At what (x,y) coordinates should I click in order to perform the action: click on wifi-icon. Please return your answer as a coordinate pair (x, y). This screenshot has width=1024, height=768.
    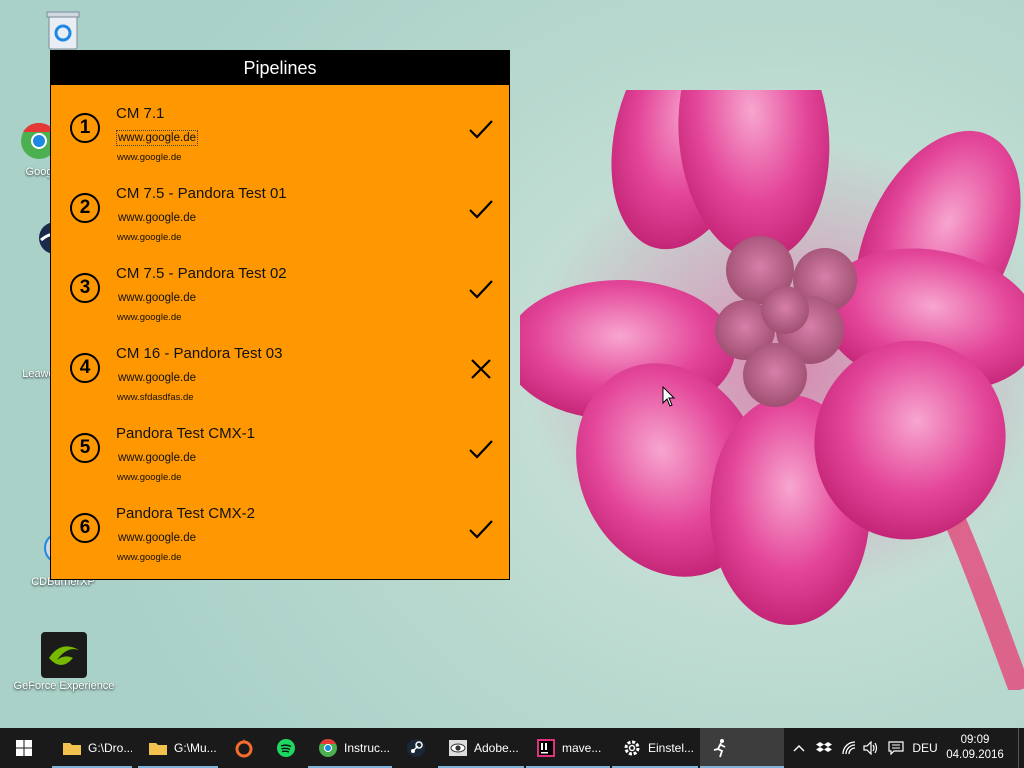
    Looking at the image, I should click on (849, 748).